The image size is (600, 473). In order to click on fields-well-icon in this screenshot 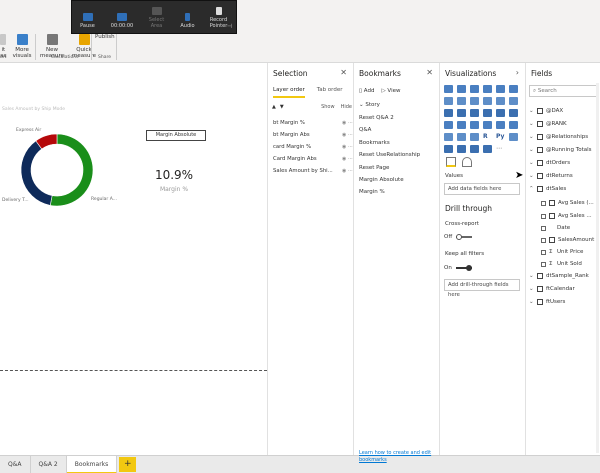, I will do `click(451, 162)`.